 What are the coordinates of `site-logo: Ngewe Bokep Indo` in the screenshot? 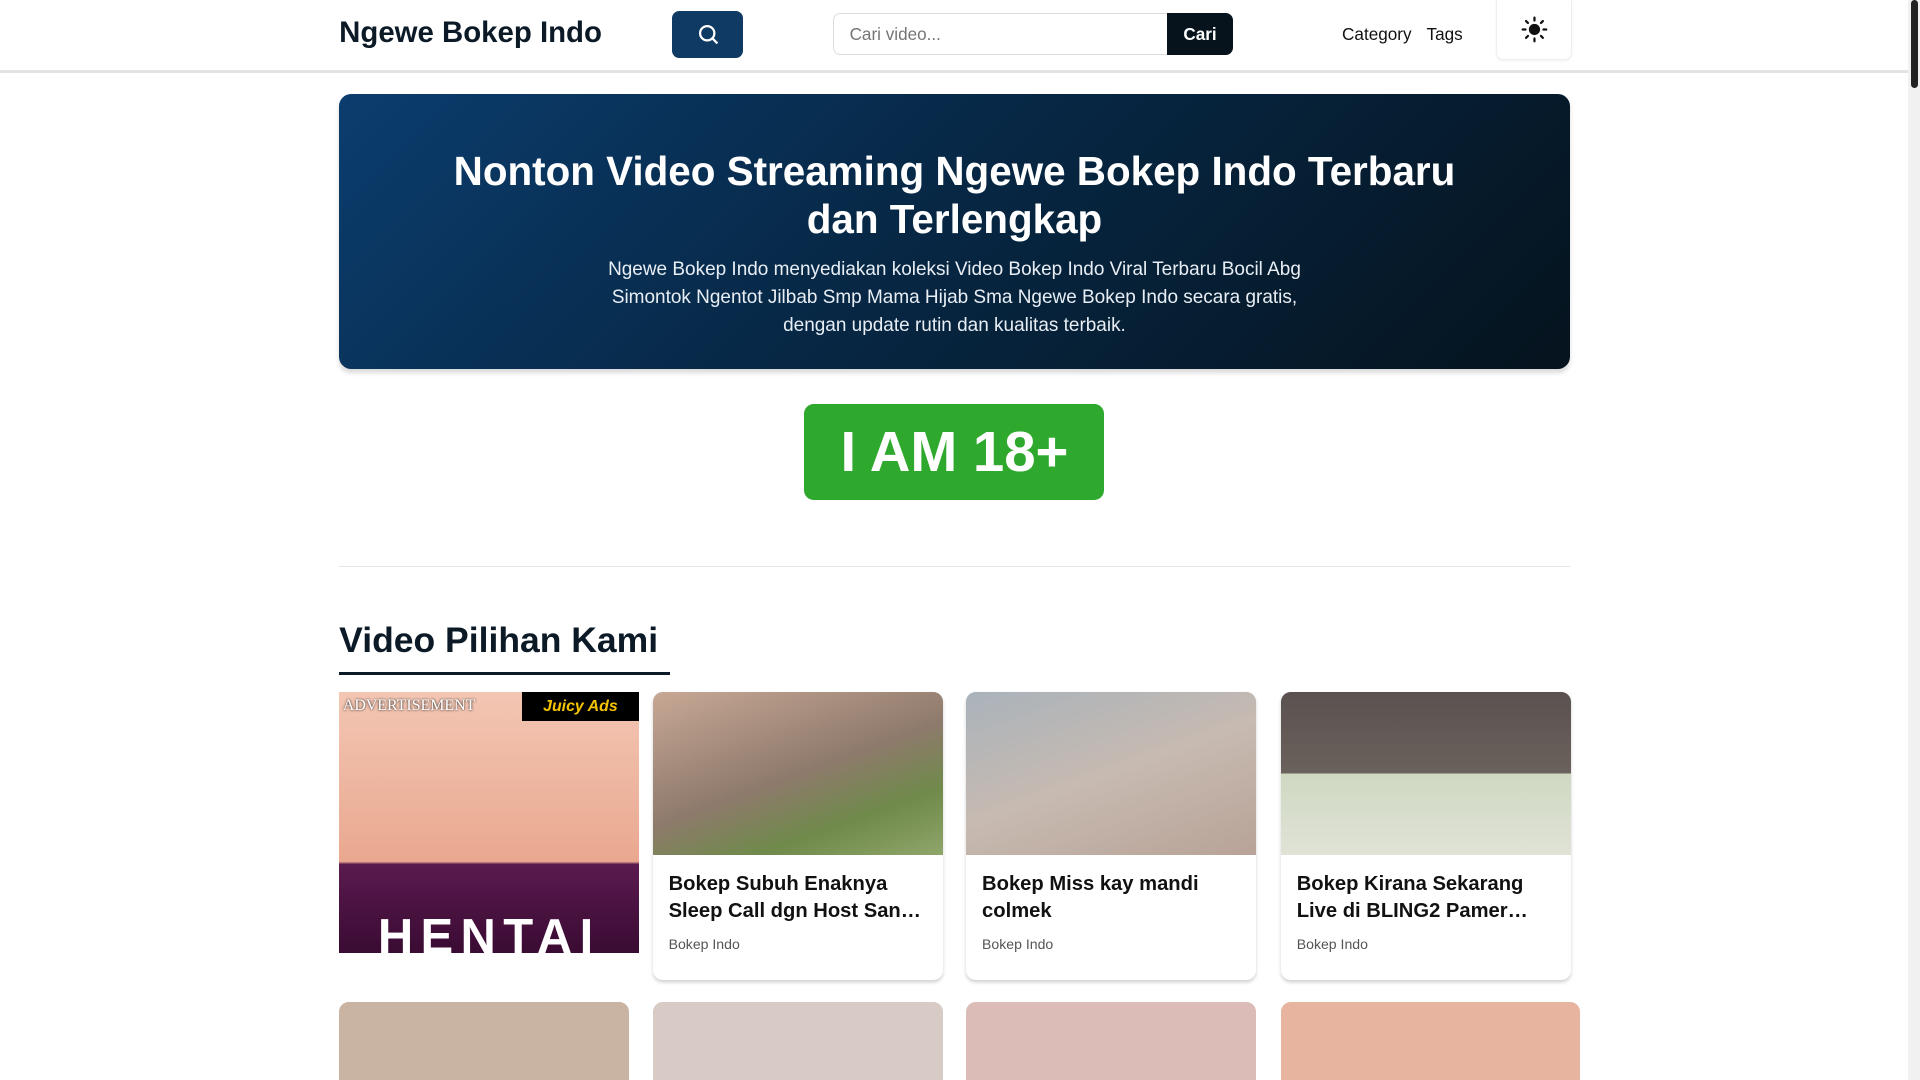 It's located at (470, 33).